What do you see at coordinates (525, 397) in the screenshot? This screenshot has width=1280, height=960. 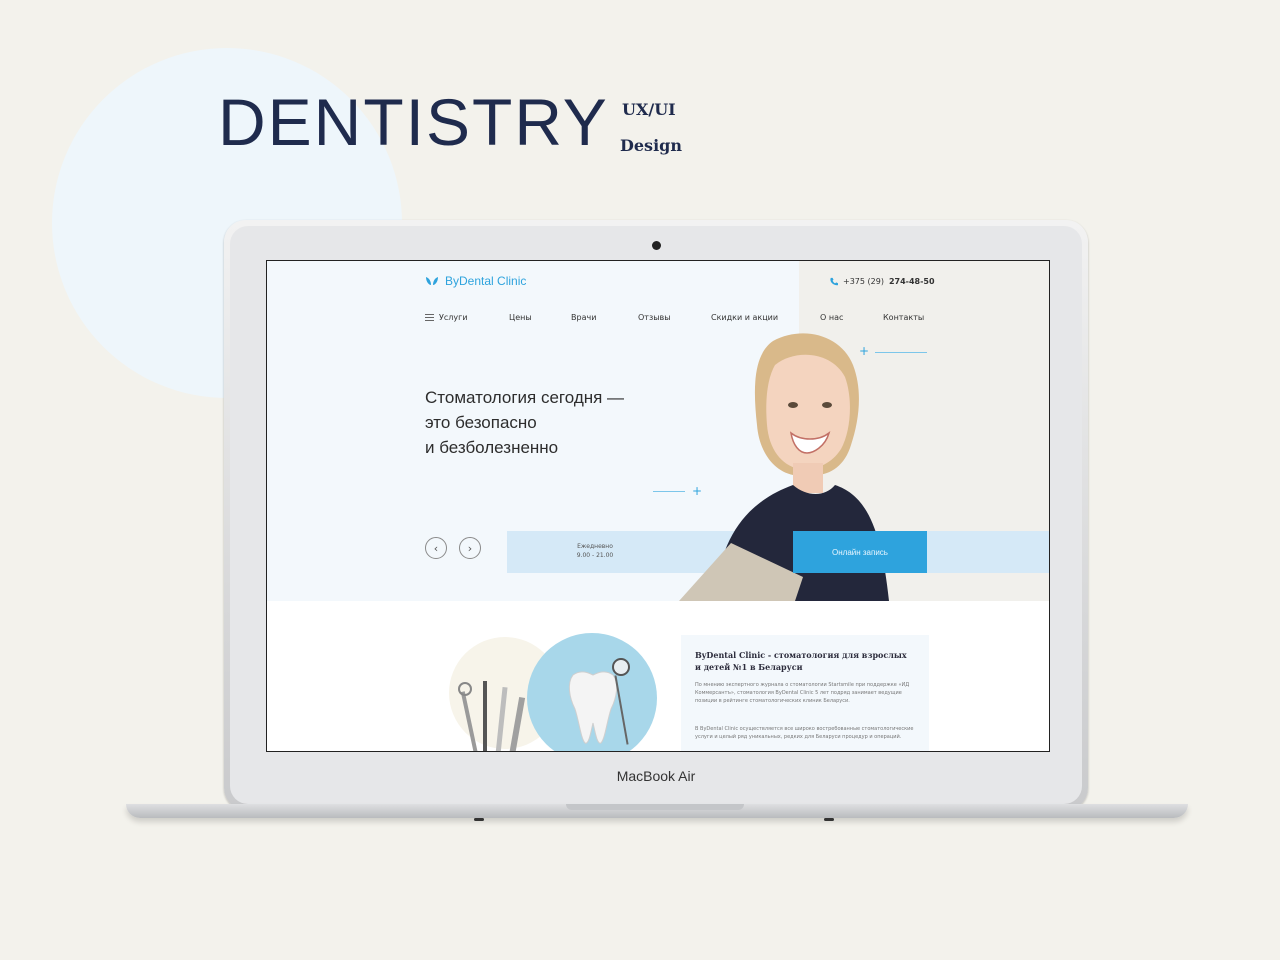 I see `hero-line-1: Стоматология сегодня —` at bounding box center [525, 397].